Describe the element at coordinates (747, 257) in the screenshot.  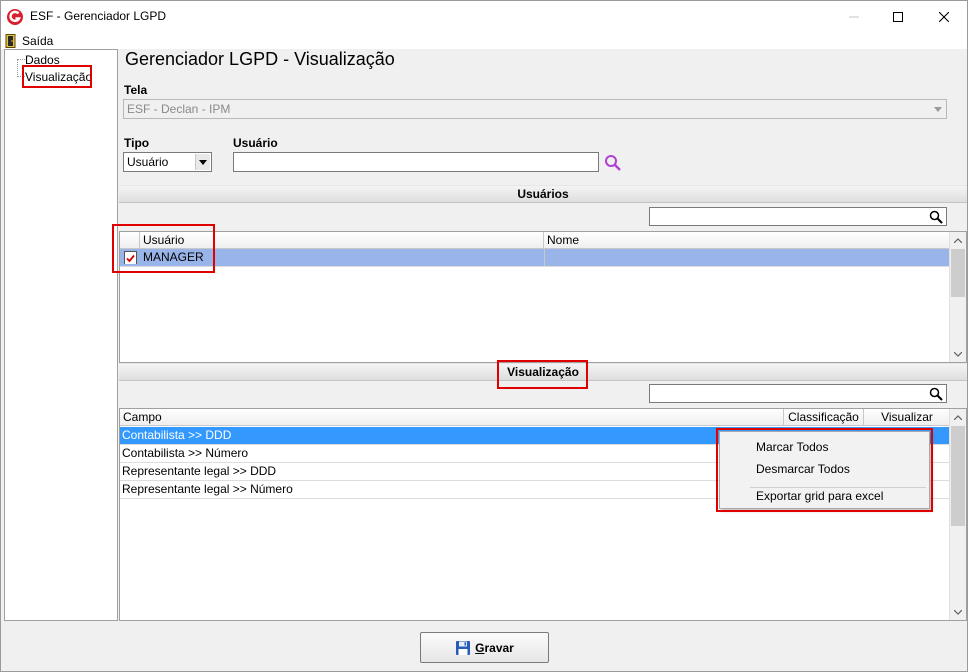
I see `cell-nome` at that location.